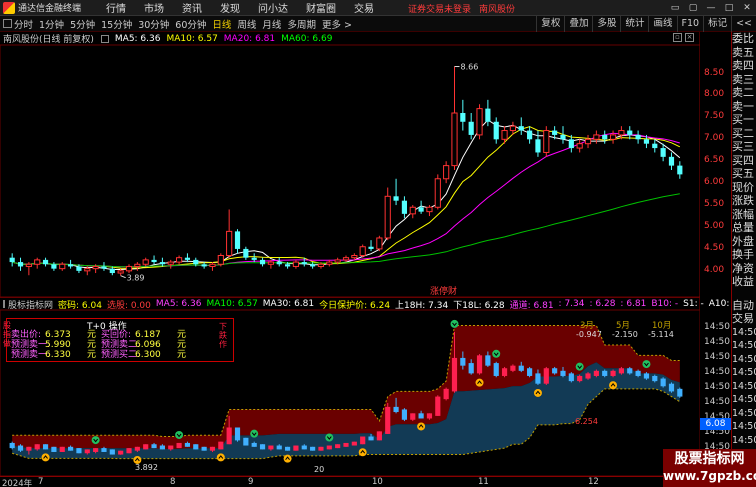 Image resolution: width=756 pixels, height=487 pixels. I want to click on side-row-3: 卖三, so click(744, 80).